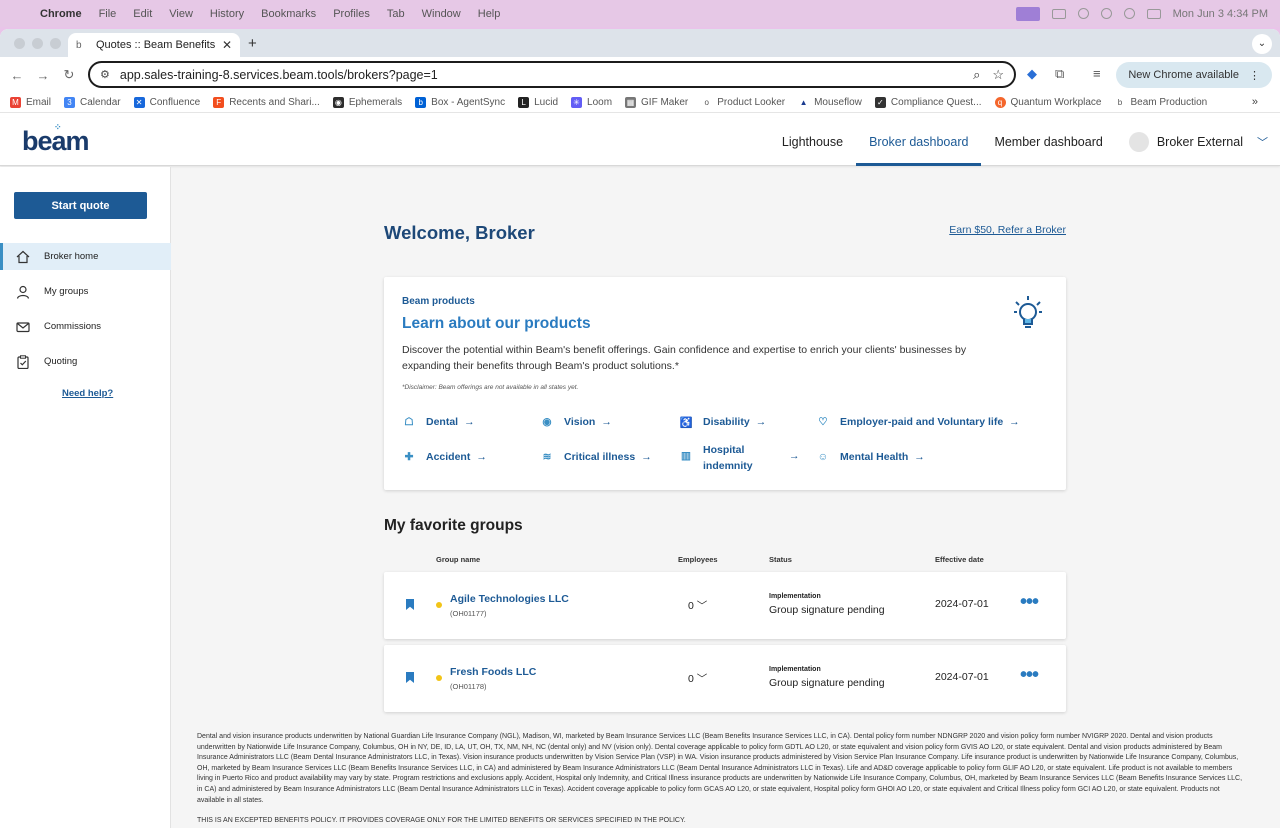 Image resolution: width=1280 pixels, height=828 pixels. What do you see at coordinates (69, 75) in the screenshot?
I see `reload-button: ↻` at bounding box center [69, 75].